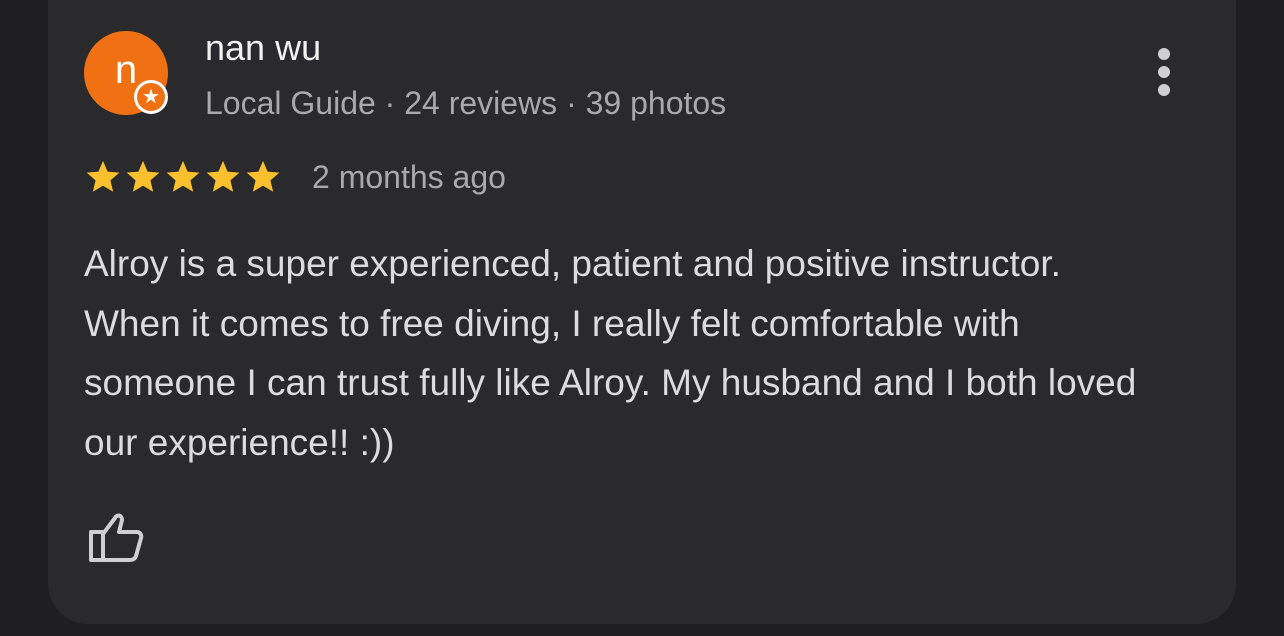 Image resolution: width=1284 pixels, height=636 pixels. I want to click on thumb-up-icon, so click(116, 537).